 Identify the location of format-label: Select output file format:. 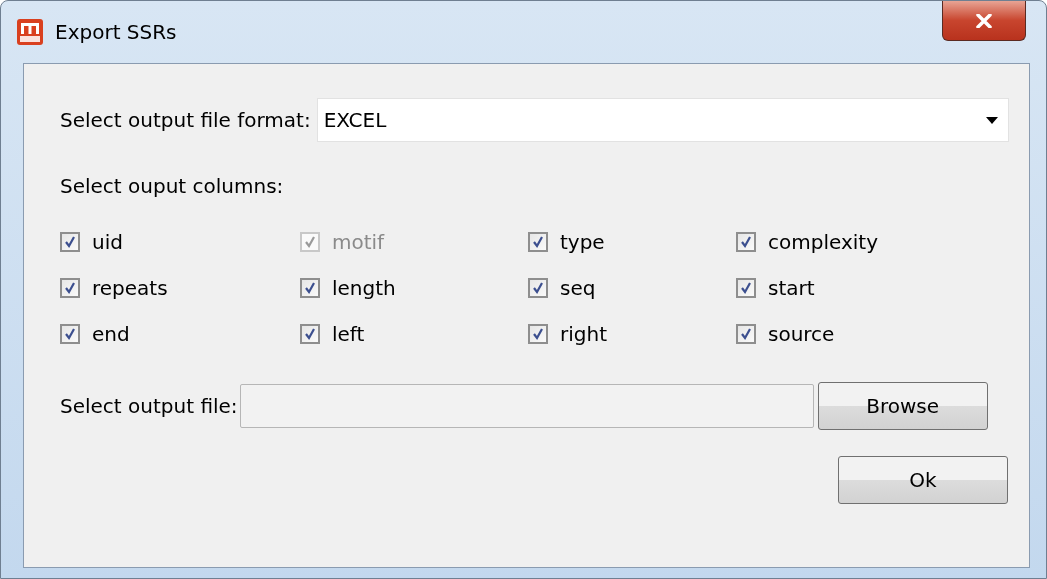
(185, 120).